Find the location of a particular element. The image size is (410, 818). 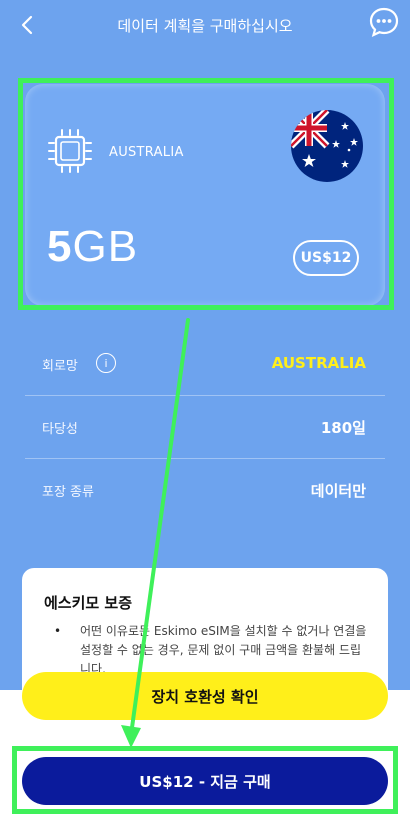

network-row: 회로망 i AUSTRALIA is located at coordinates (205, 364).